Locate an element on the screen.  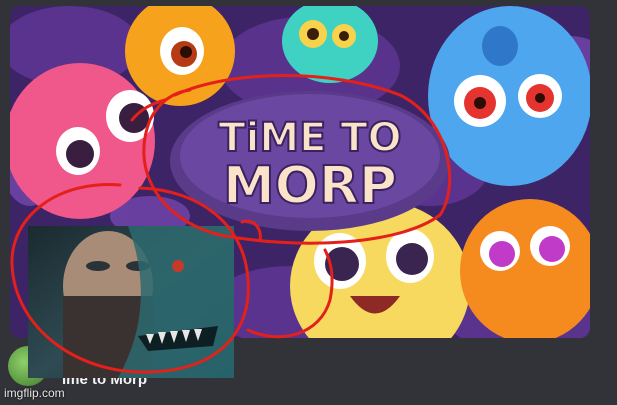
pink-monster is located at coordinates (82, 141).